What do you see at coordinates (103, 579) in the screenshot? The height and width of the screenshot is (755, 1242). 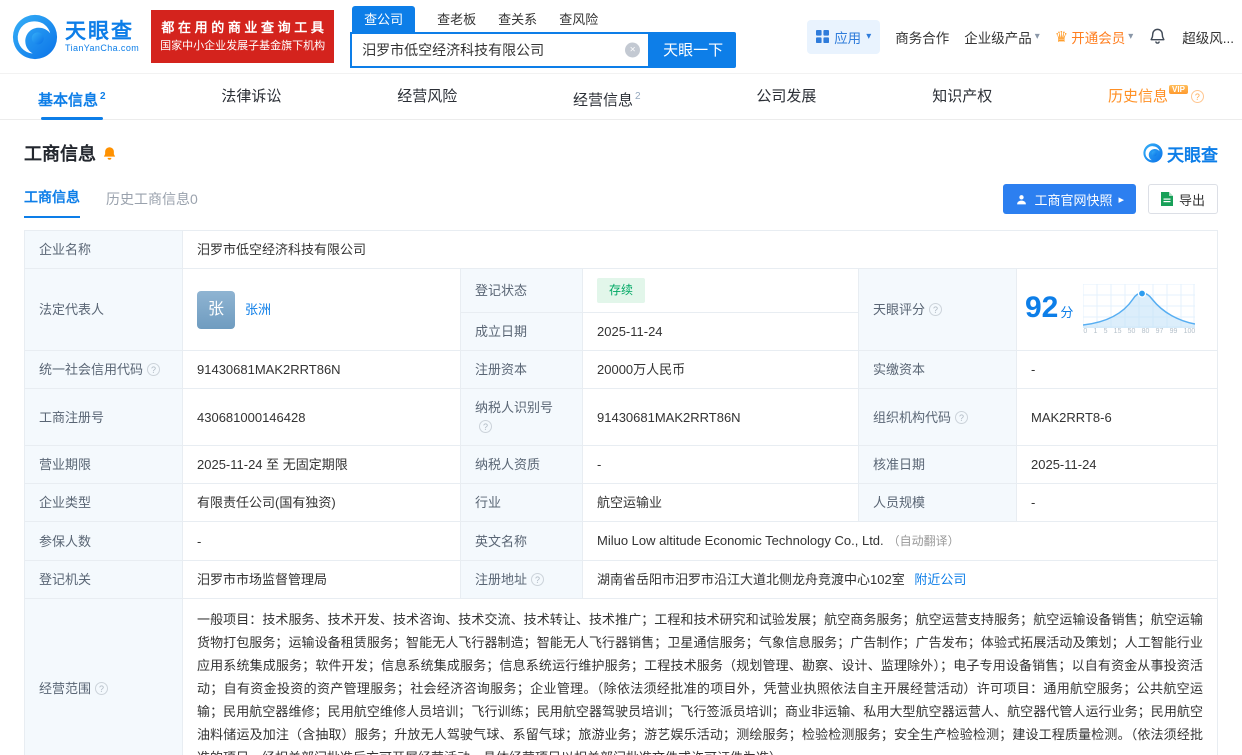 I see `reg-authority-label: 登记机关` at bounding box center [103, 579].